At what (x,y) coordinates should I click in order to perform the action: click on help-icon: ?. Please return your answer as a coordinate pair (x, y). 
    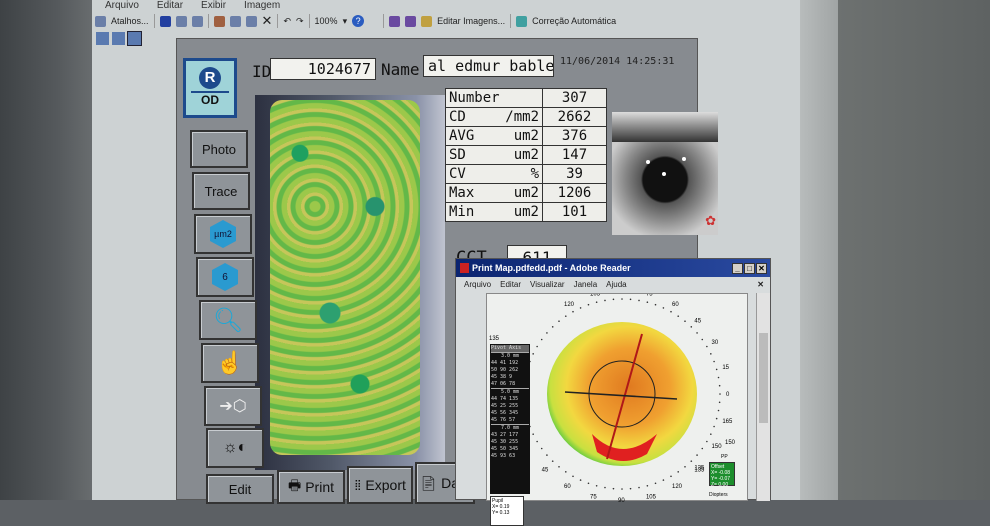
    Looking at the image, I should click on (358, 21).